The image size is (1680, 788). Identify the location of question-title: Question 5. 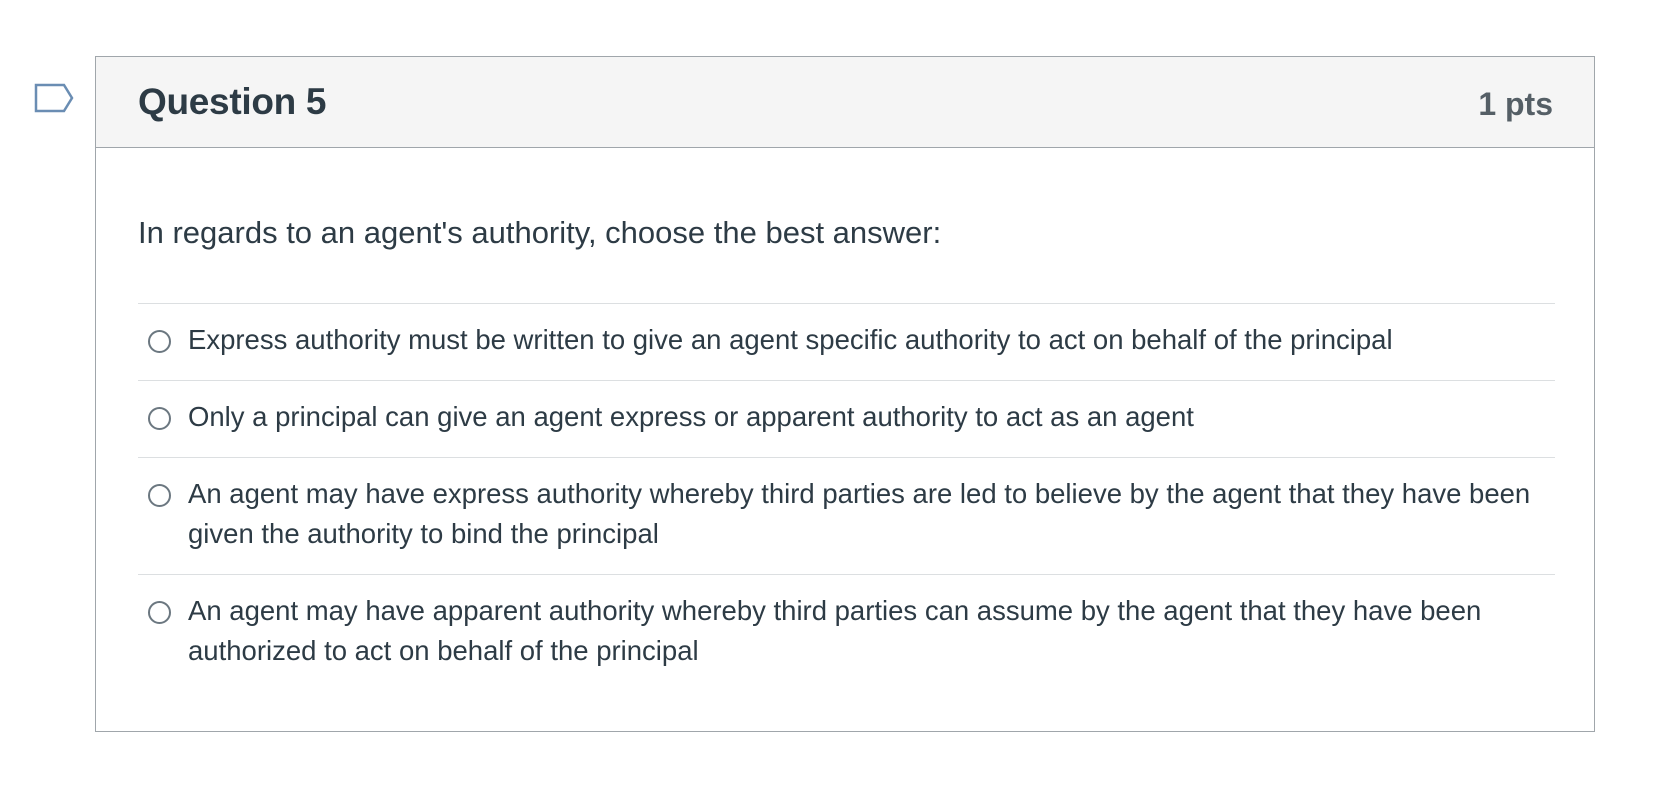
(232, 101).